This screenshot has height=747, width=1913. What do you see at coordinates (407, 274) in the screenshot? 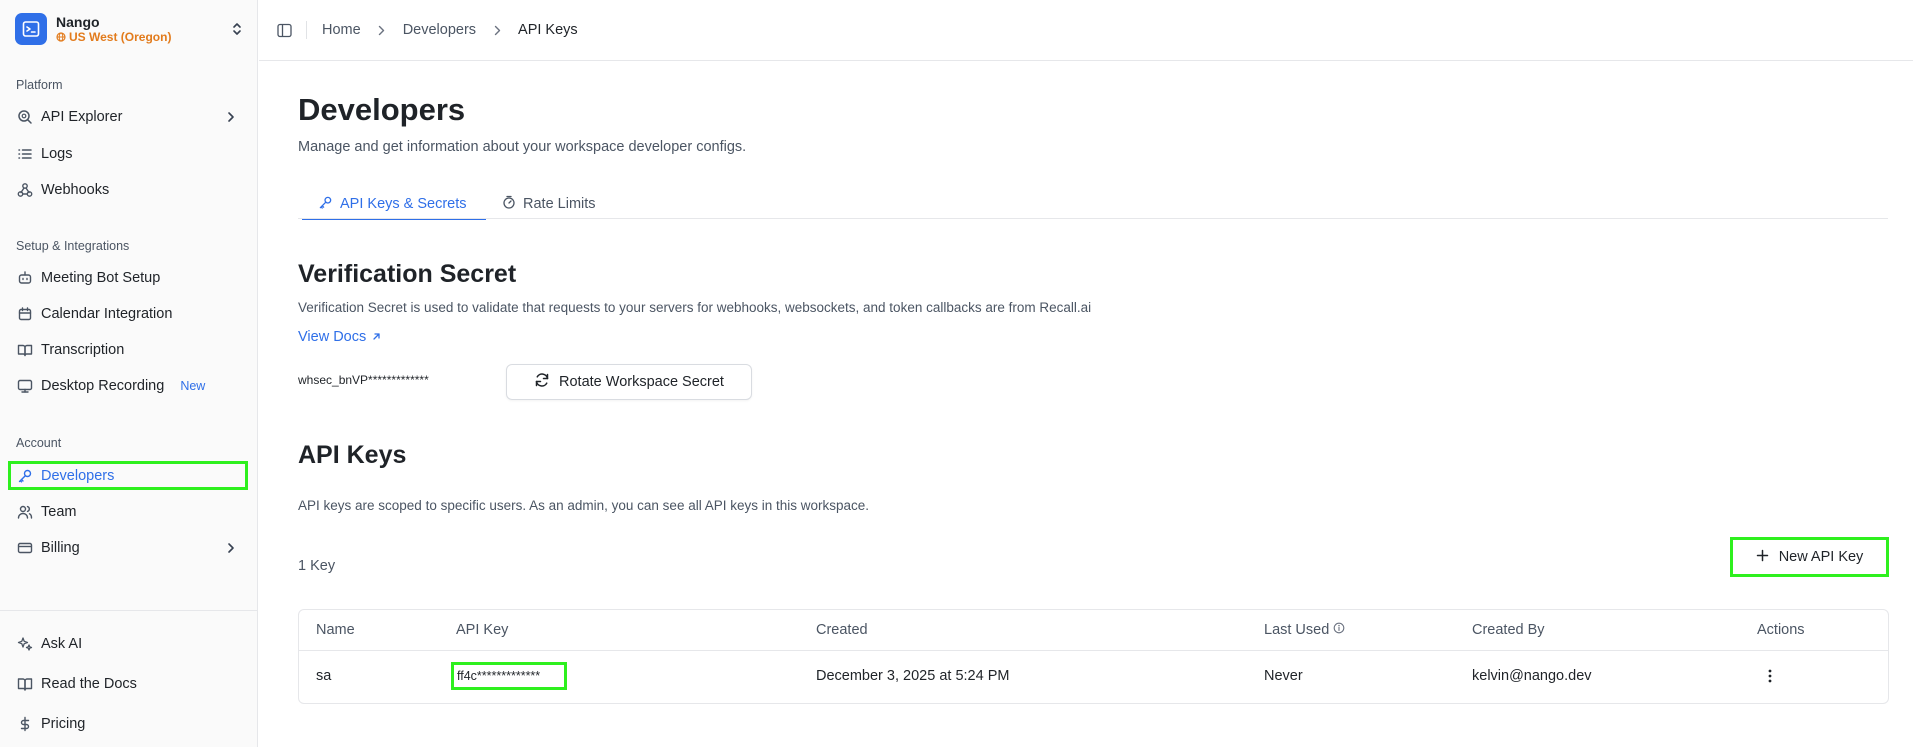
I see `verification-secret-title: Verification Secret` at bounding box center [407, 274].